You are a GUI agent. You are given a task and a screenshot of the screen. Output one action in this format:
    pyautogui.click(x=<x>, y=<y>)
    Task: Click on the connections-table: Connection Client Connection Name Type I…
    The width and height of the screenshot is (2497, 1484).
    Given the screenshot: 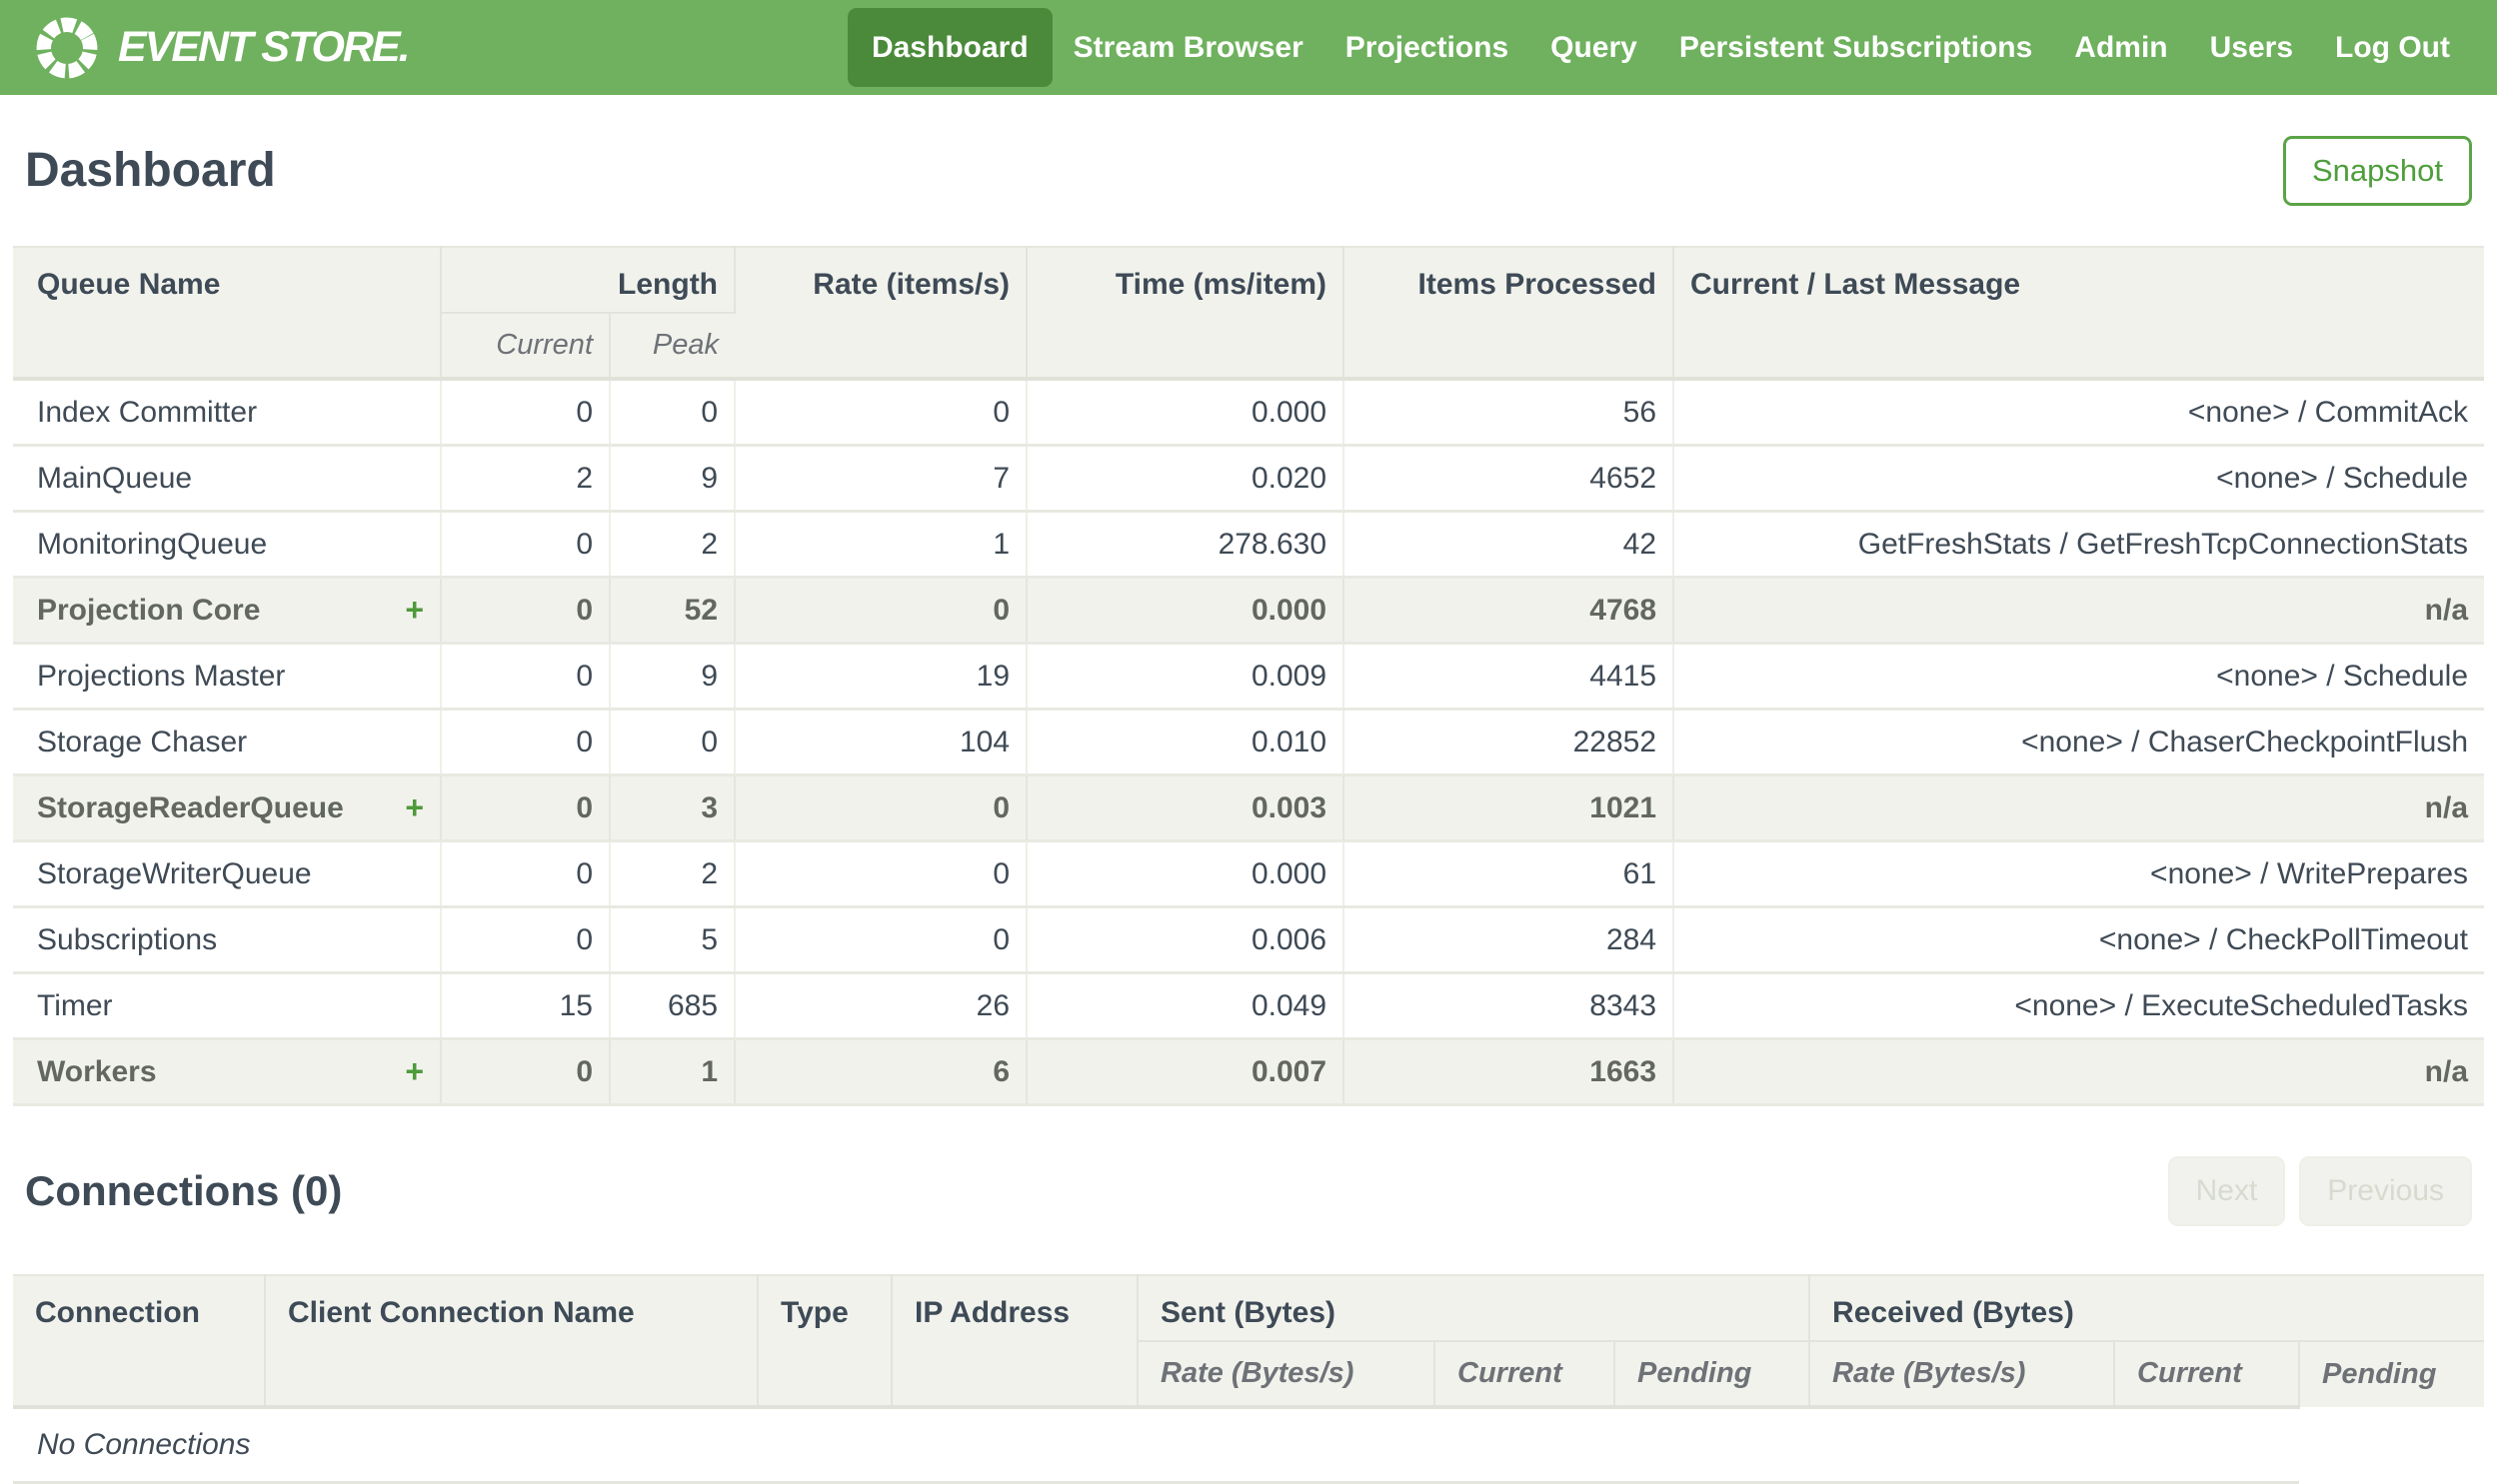 What is the action you would take?
    pyautogui.click(x=1249, y=1379)
    